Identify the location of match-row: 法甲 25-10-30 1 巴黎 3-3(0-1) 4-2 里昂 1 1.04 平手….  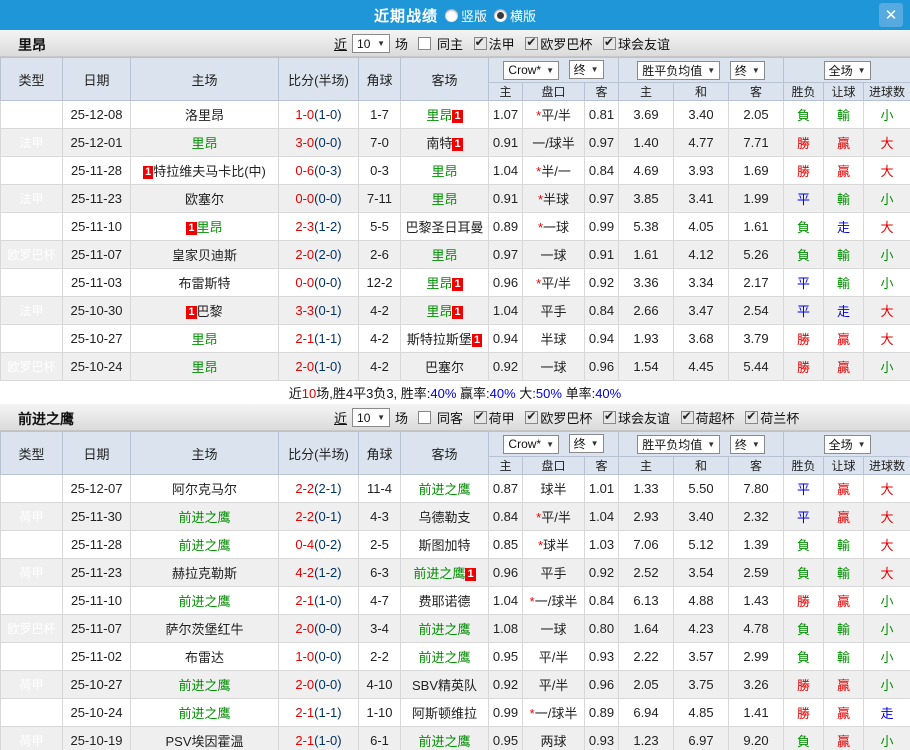
(455, 310).